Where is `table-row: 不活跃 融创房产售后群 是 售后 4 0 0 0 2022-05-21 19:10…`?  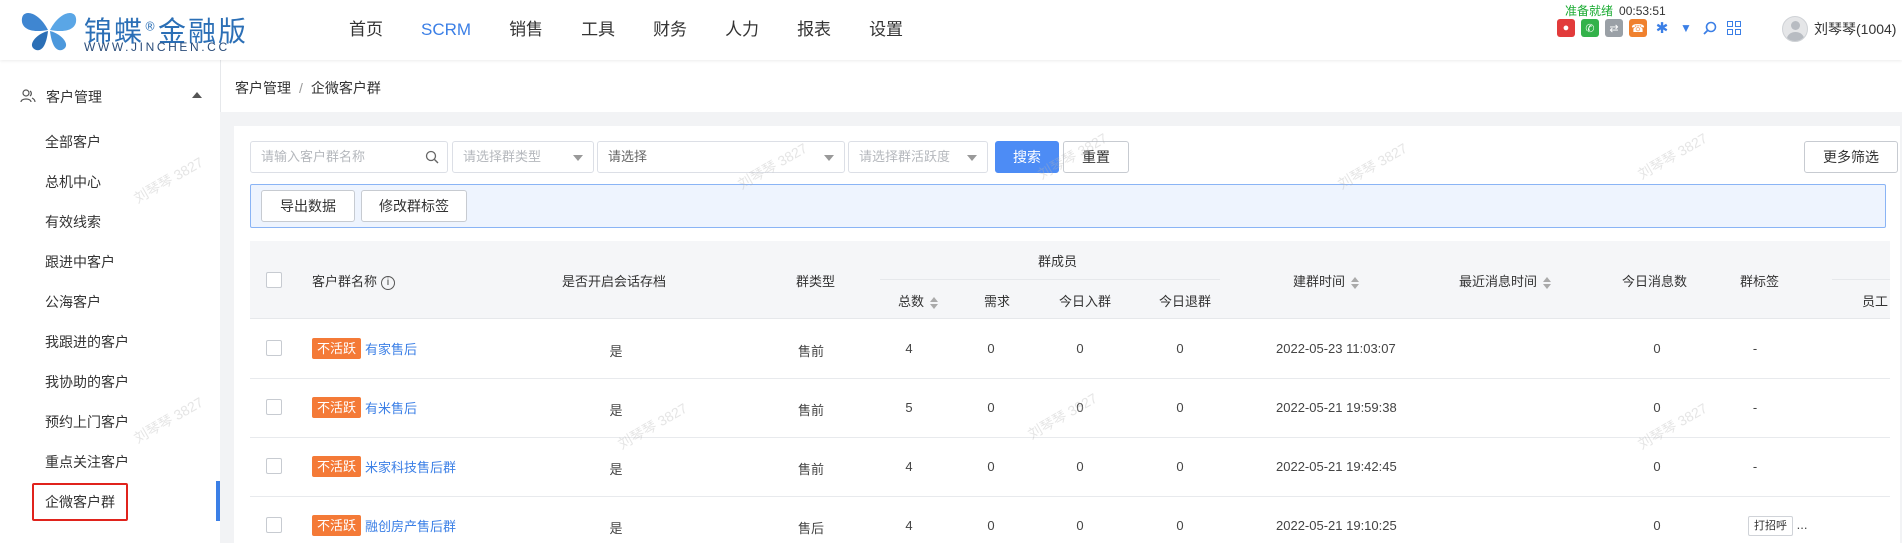
table-row: 不活跃 融创房产售后群 是 售后 4 0 0 0 2022-05-21 19:10… is located at coordinates (1070, 520).